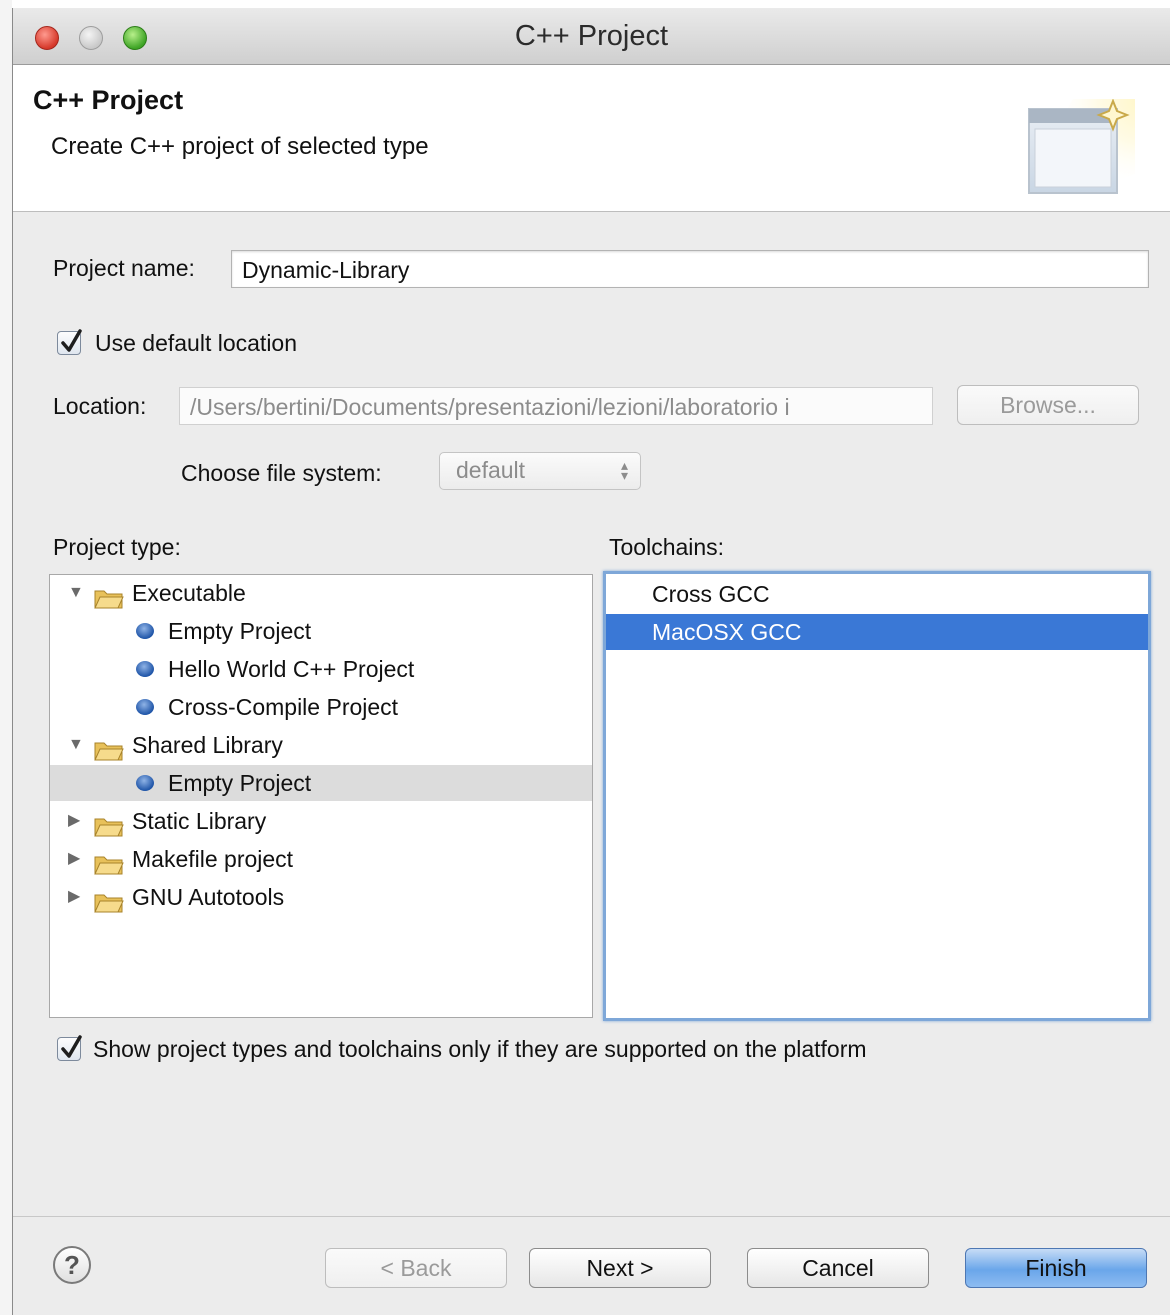 This screenshot has height=1315, width=1170. Describe the element at coordinates (711, 594) in the screenshot. I see `toolchain-label: Cross GCC` at that location.